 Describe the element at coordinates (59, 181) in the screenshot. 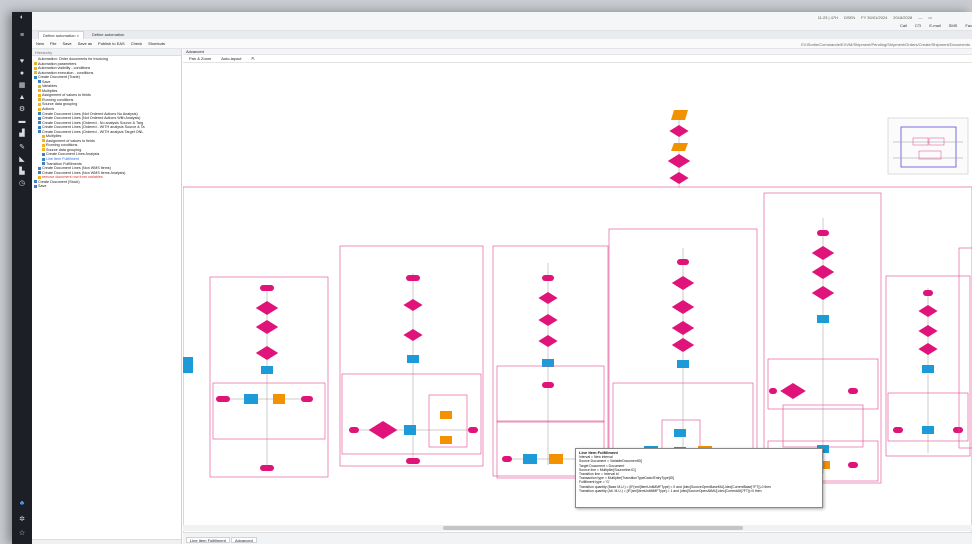

I see `tree-item-label: Create Document (Stock)` at that location.